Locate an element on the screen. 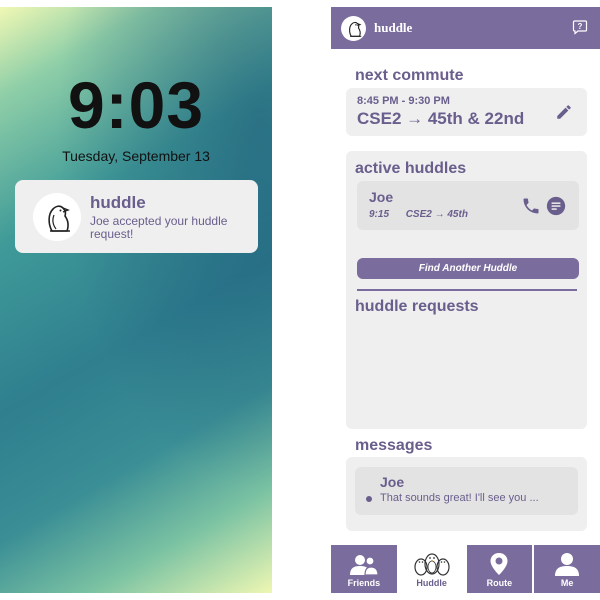  tab-friends-label: Friends is located at coordinates (364, 583).